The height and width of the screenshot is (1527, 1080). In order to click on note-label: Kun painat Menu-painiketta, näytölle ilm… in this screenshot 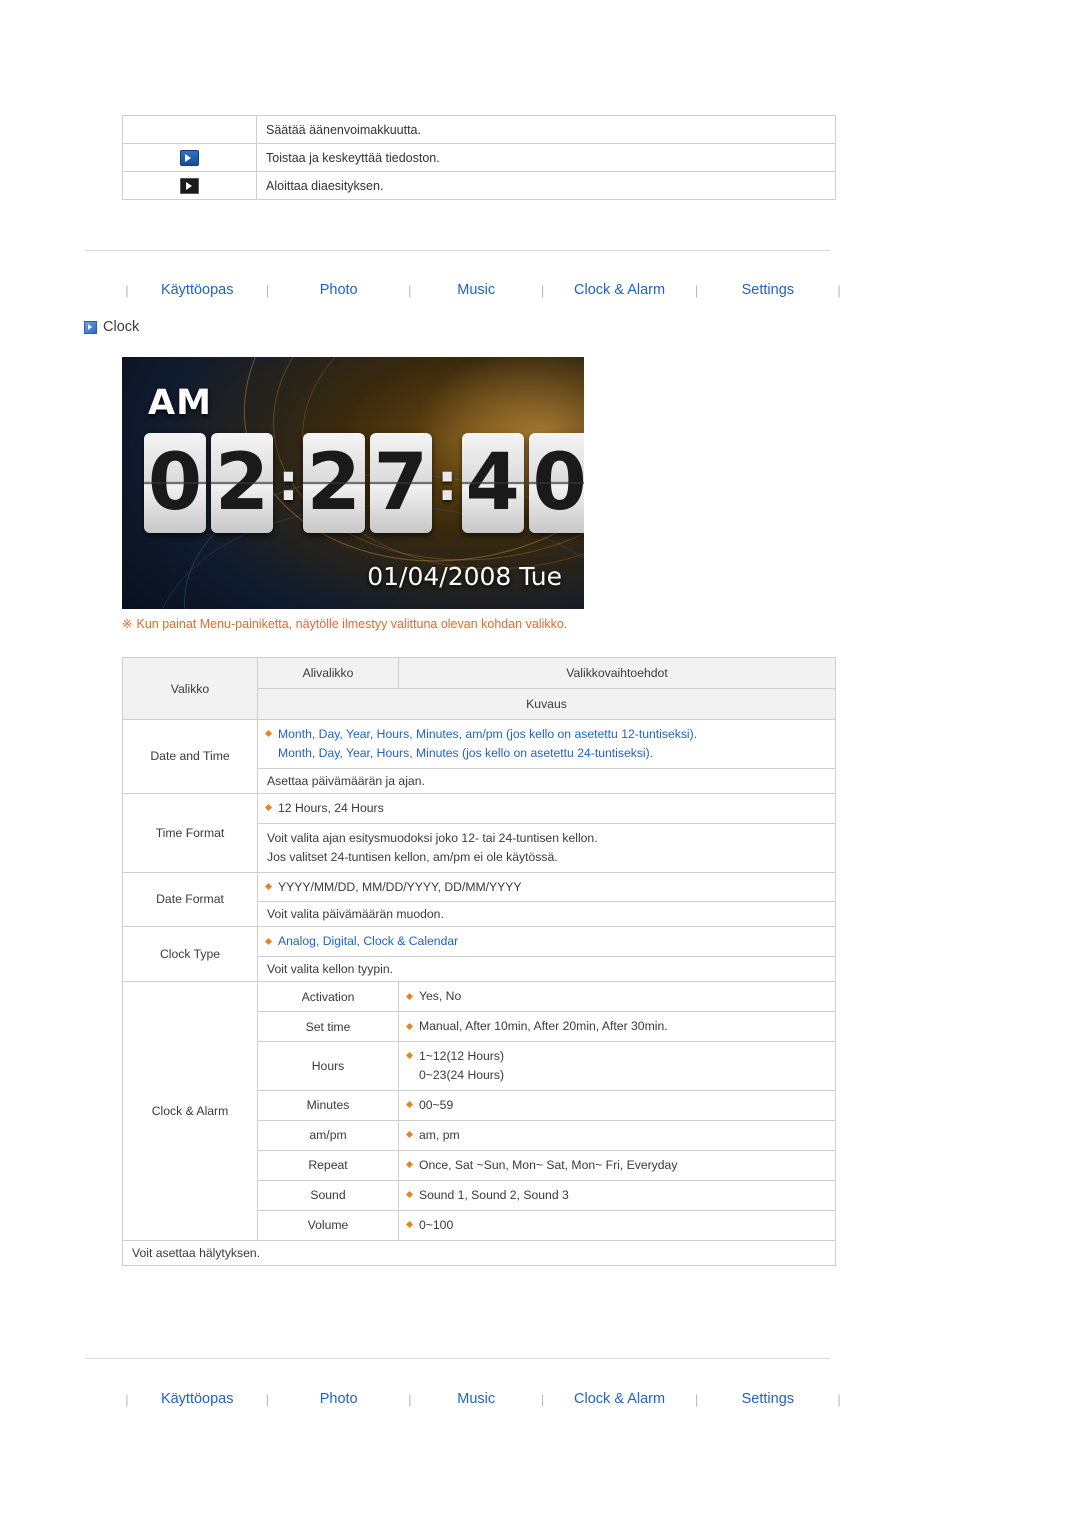, I will do `click(352, 624)`.